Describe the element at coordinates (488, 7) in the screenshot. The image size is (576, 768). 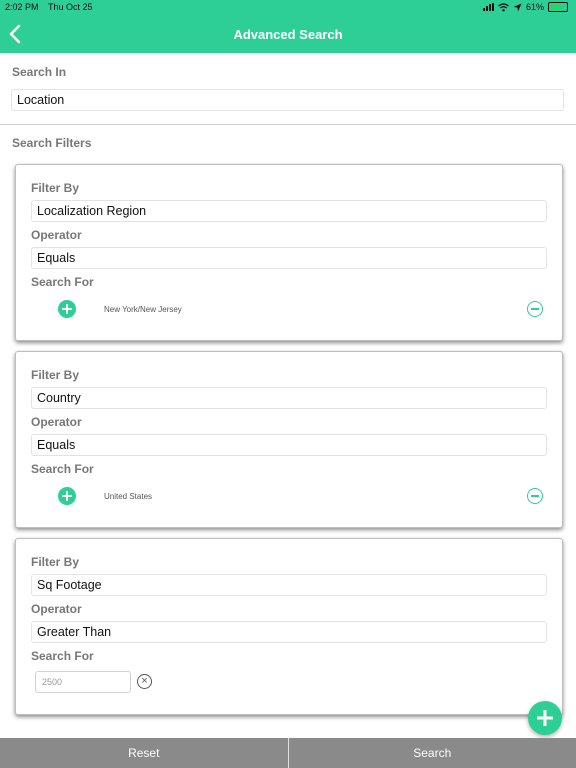
I see `cellular-signal-icon` at that location.